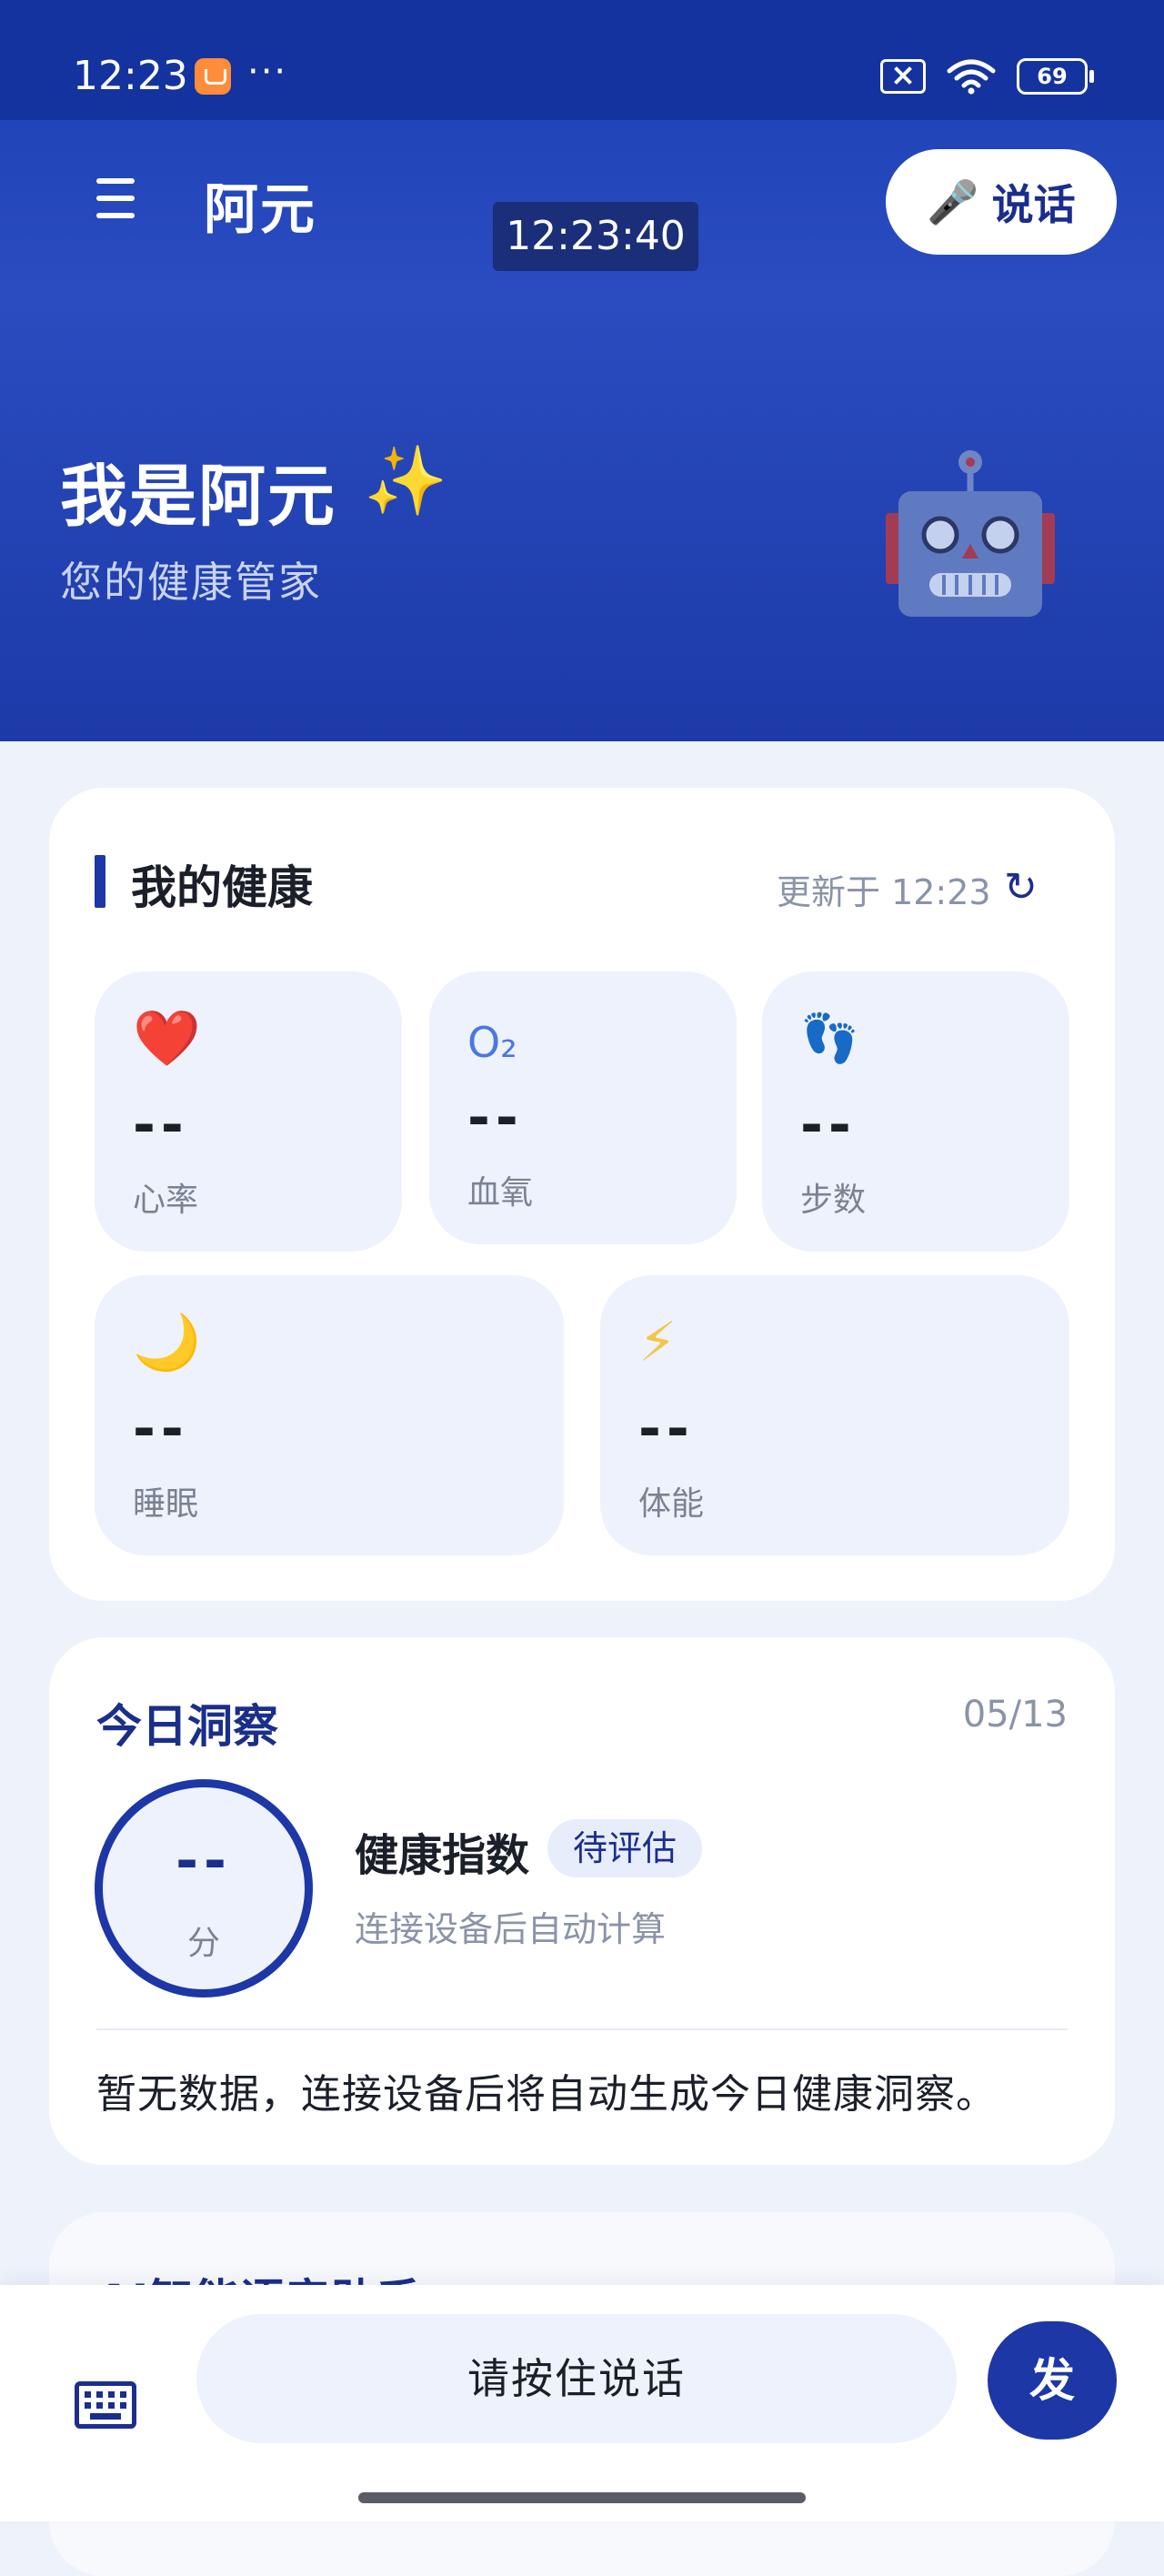  I want to click on input-bar: 请按住说话 发, so click(582, 2403).